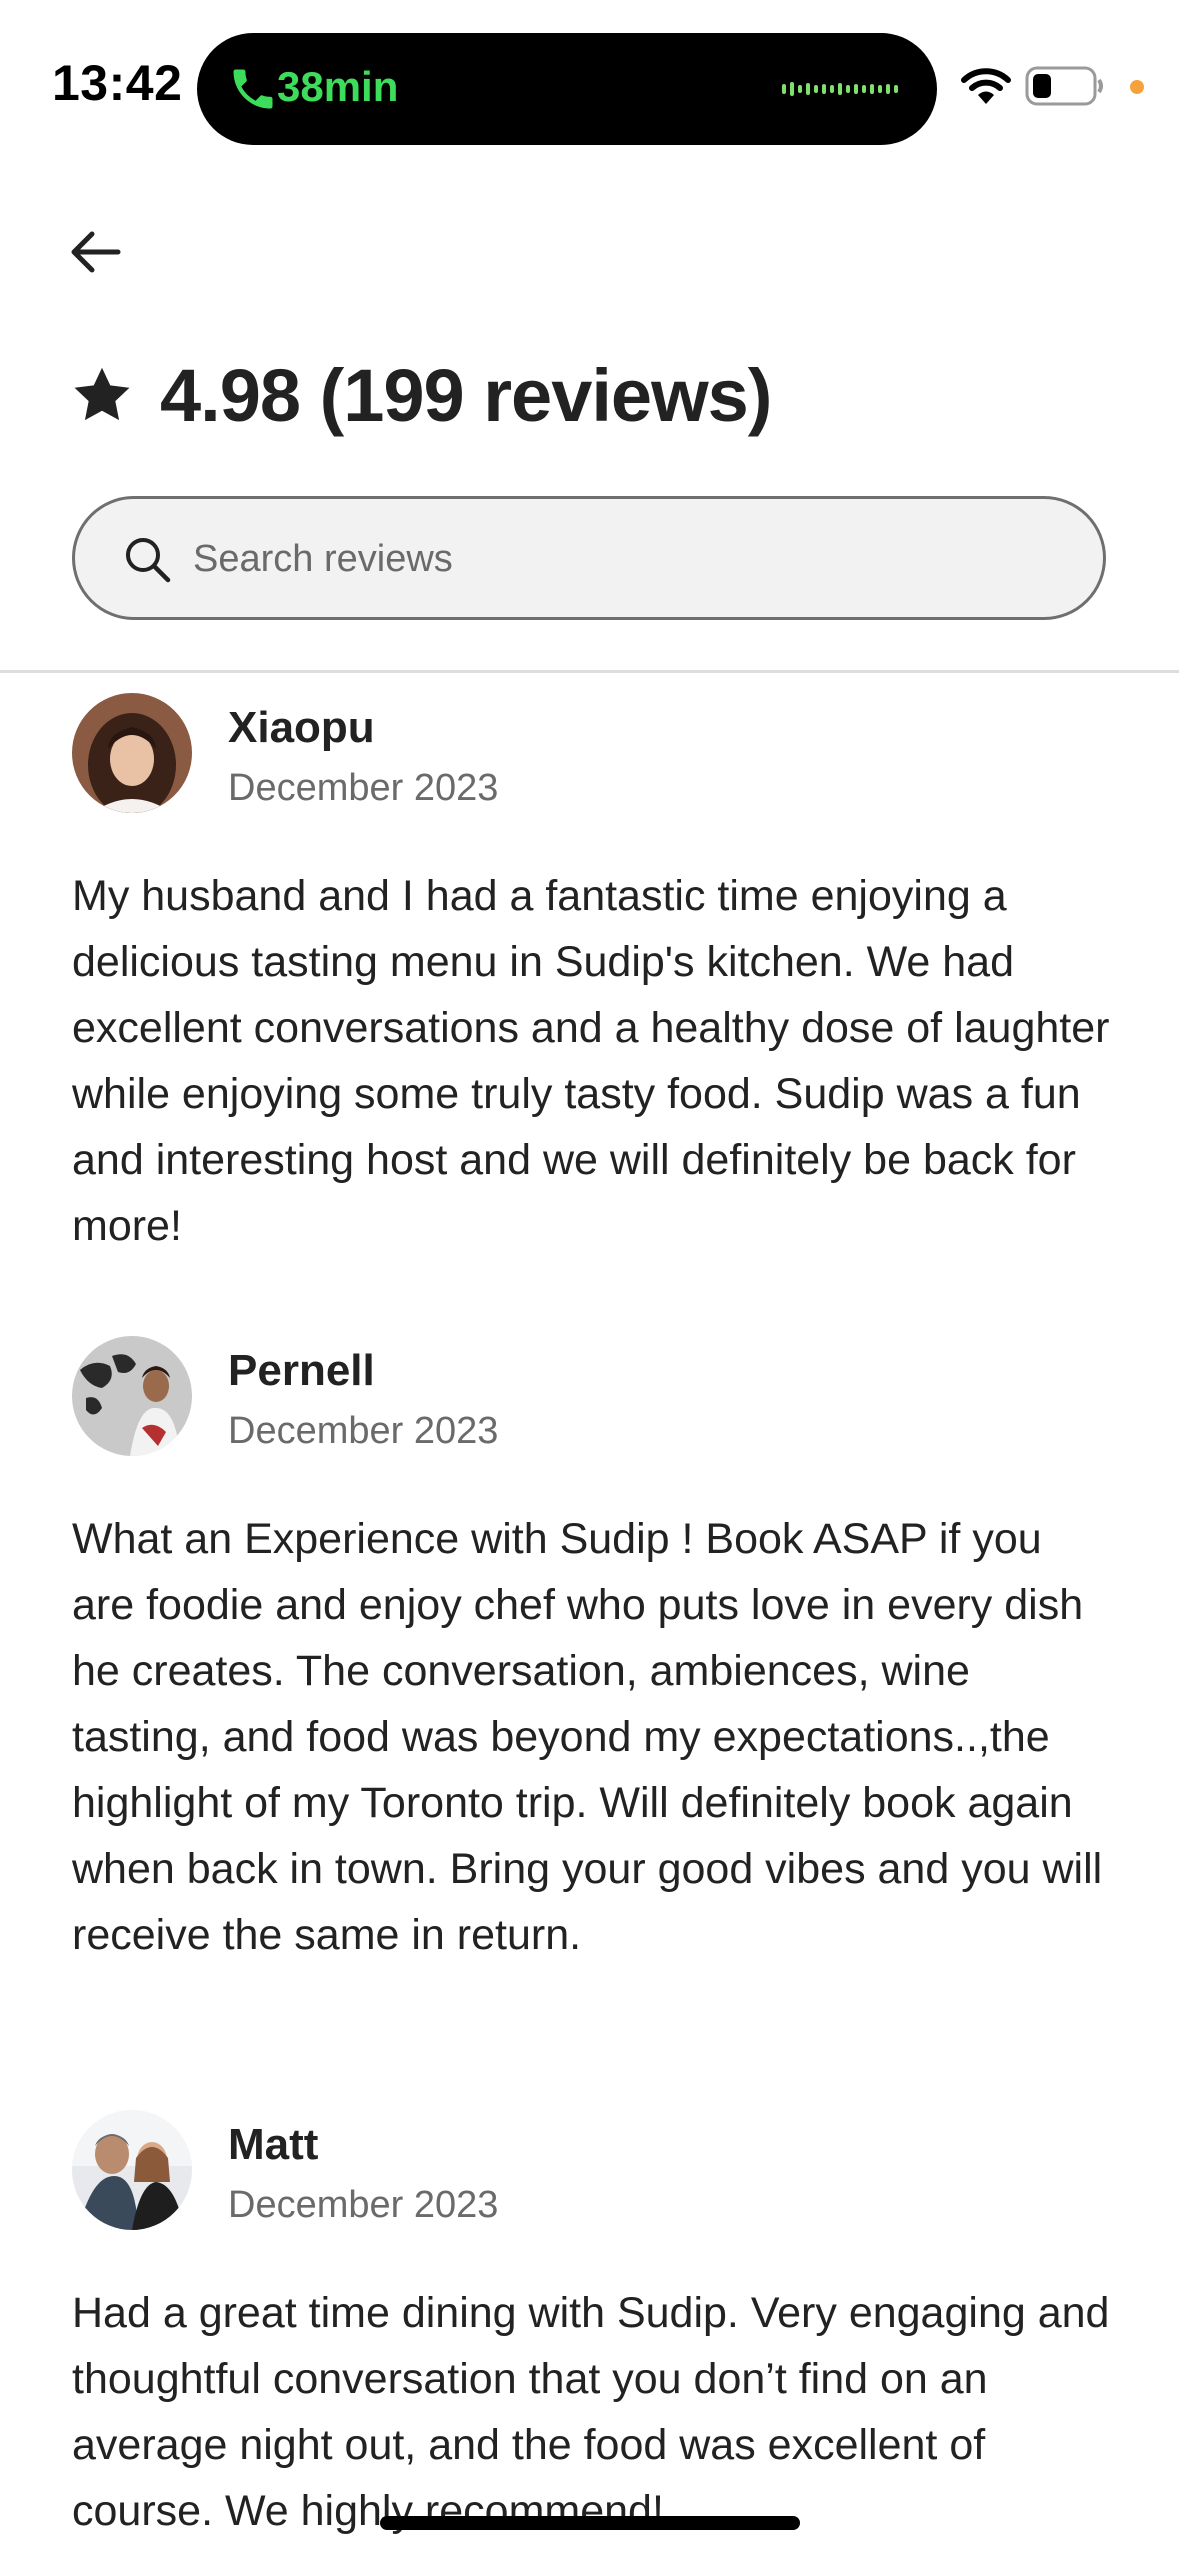  What do you see at coordinates (148, 560) in the screenshot?
I see `search-icon` at bounding box center [148, 560].